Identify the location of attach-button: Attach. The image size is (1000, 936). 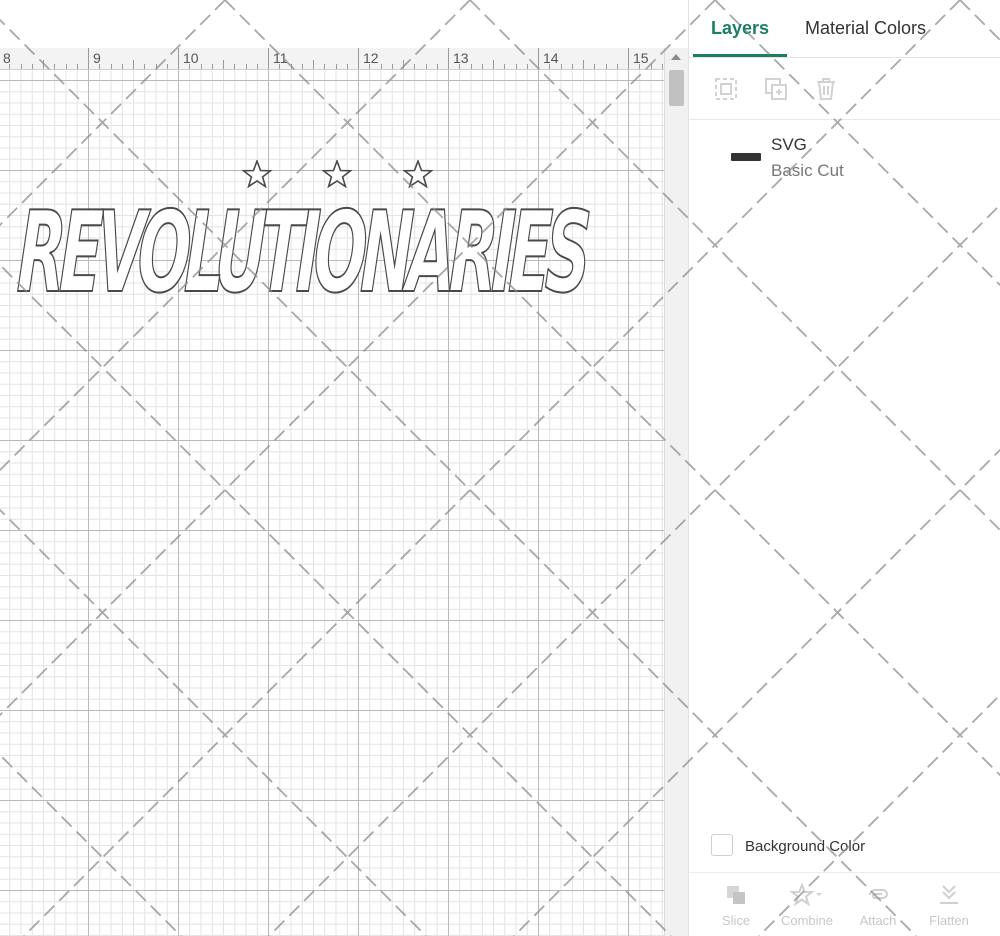
(878, 905).